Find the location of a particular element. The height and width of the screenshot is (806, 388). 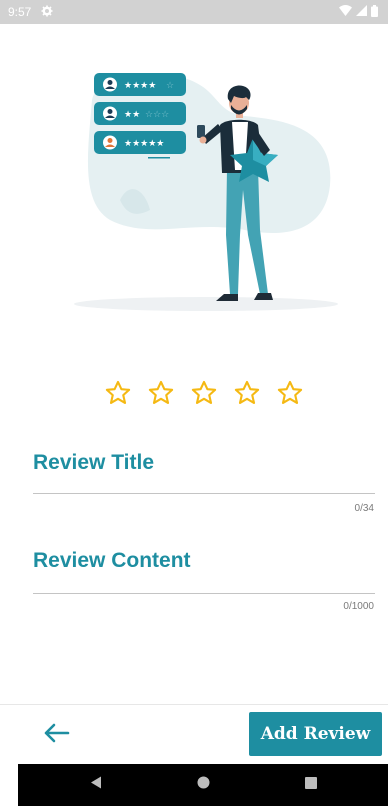

rating-star-2-icon is located at coordinates (161, 393).